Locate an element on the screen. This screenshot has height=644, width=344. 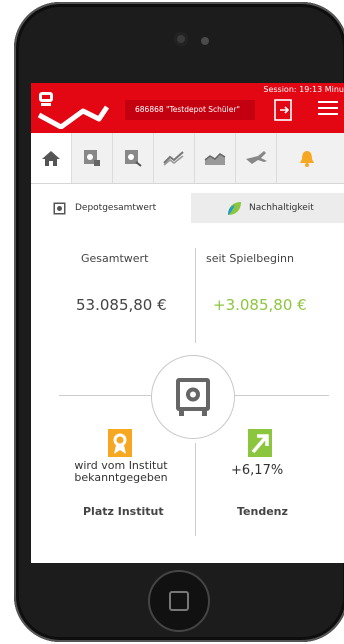
tab-label: Nachhaltigkeit is located at coordinates (281, 208).